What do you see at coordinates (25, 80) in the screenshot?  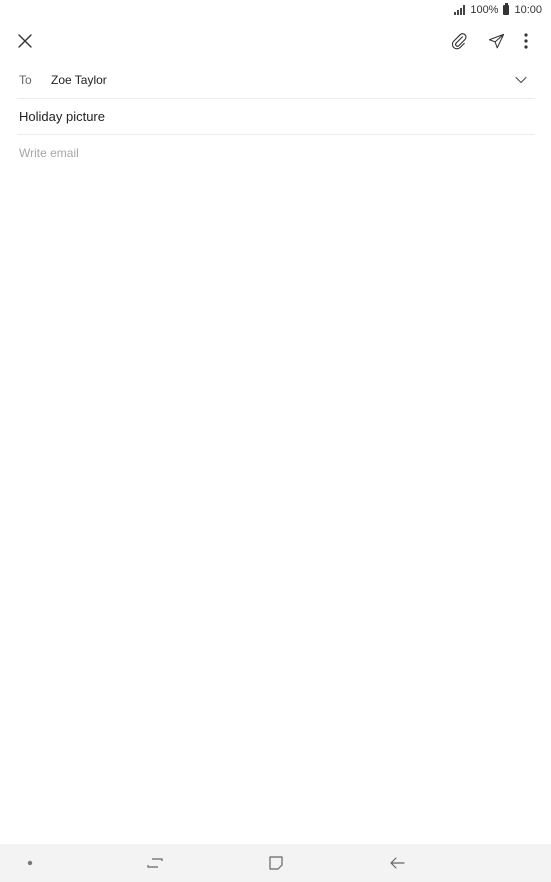 I see `to-label: To` at bounding box center [25, 80].